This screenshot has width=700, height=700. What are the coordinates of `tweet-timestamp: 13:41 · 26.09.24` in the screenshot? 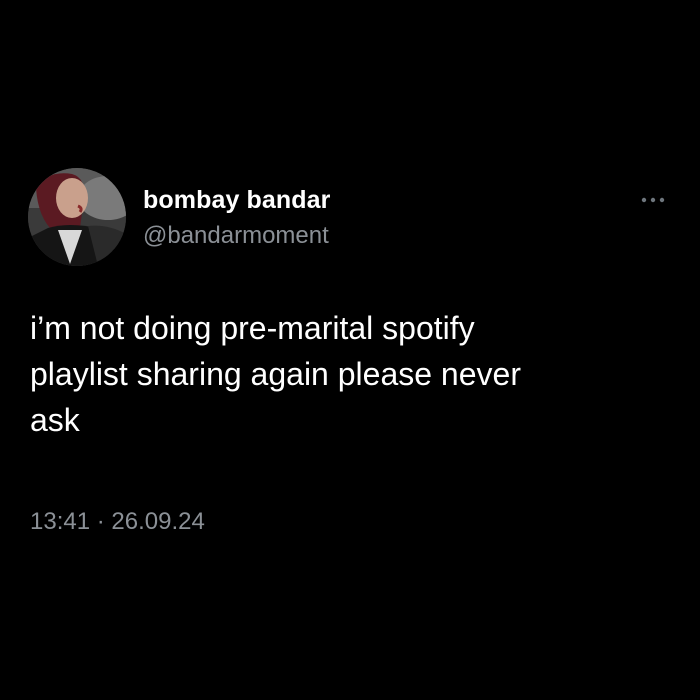 It's located at (117, 522).